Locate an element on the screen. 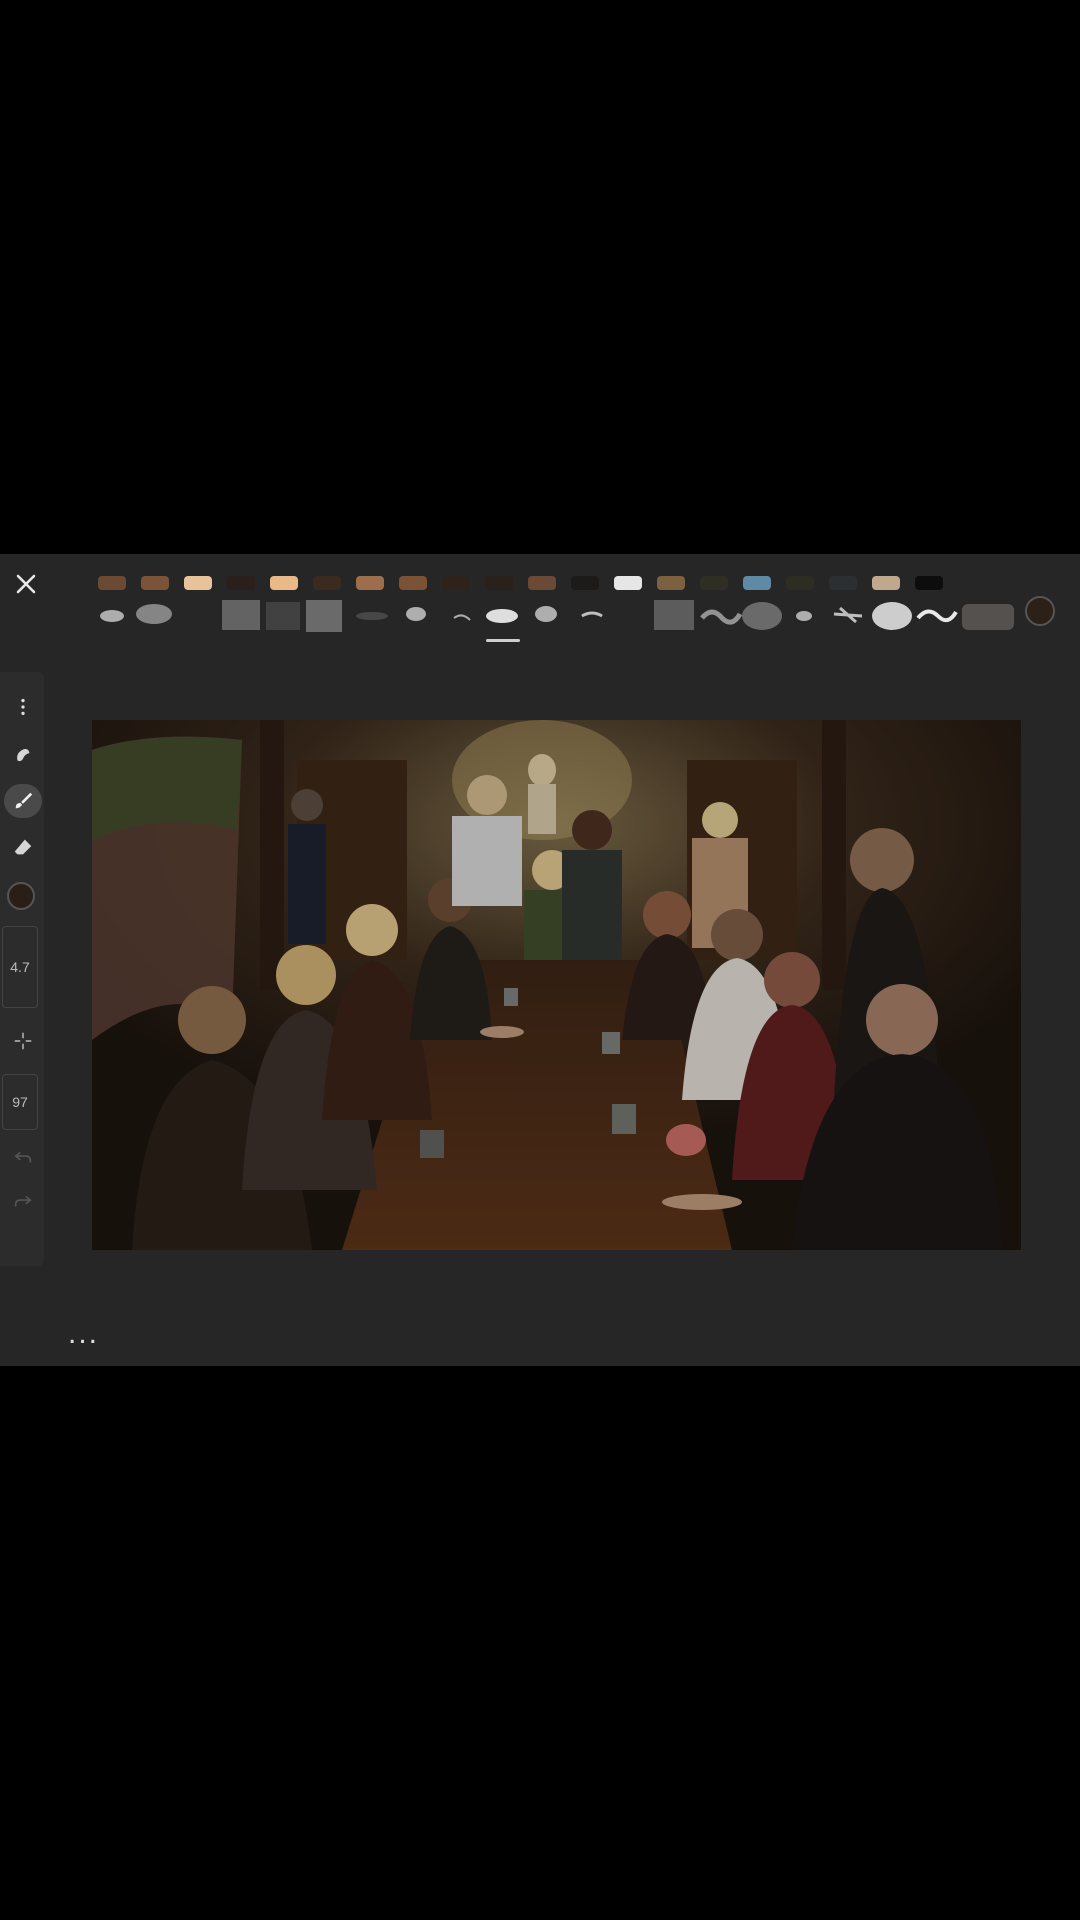  opacity-value: 97 is located at coordinates (20, 1102).